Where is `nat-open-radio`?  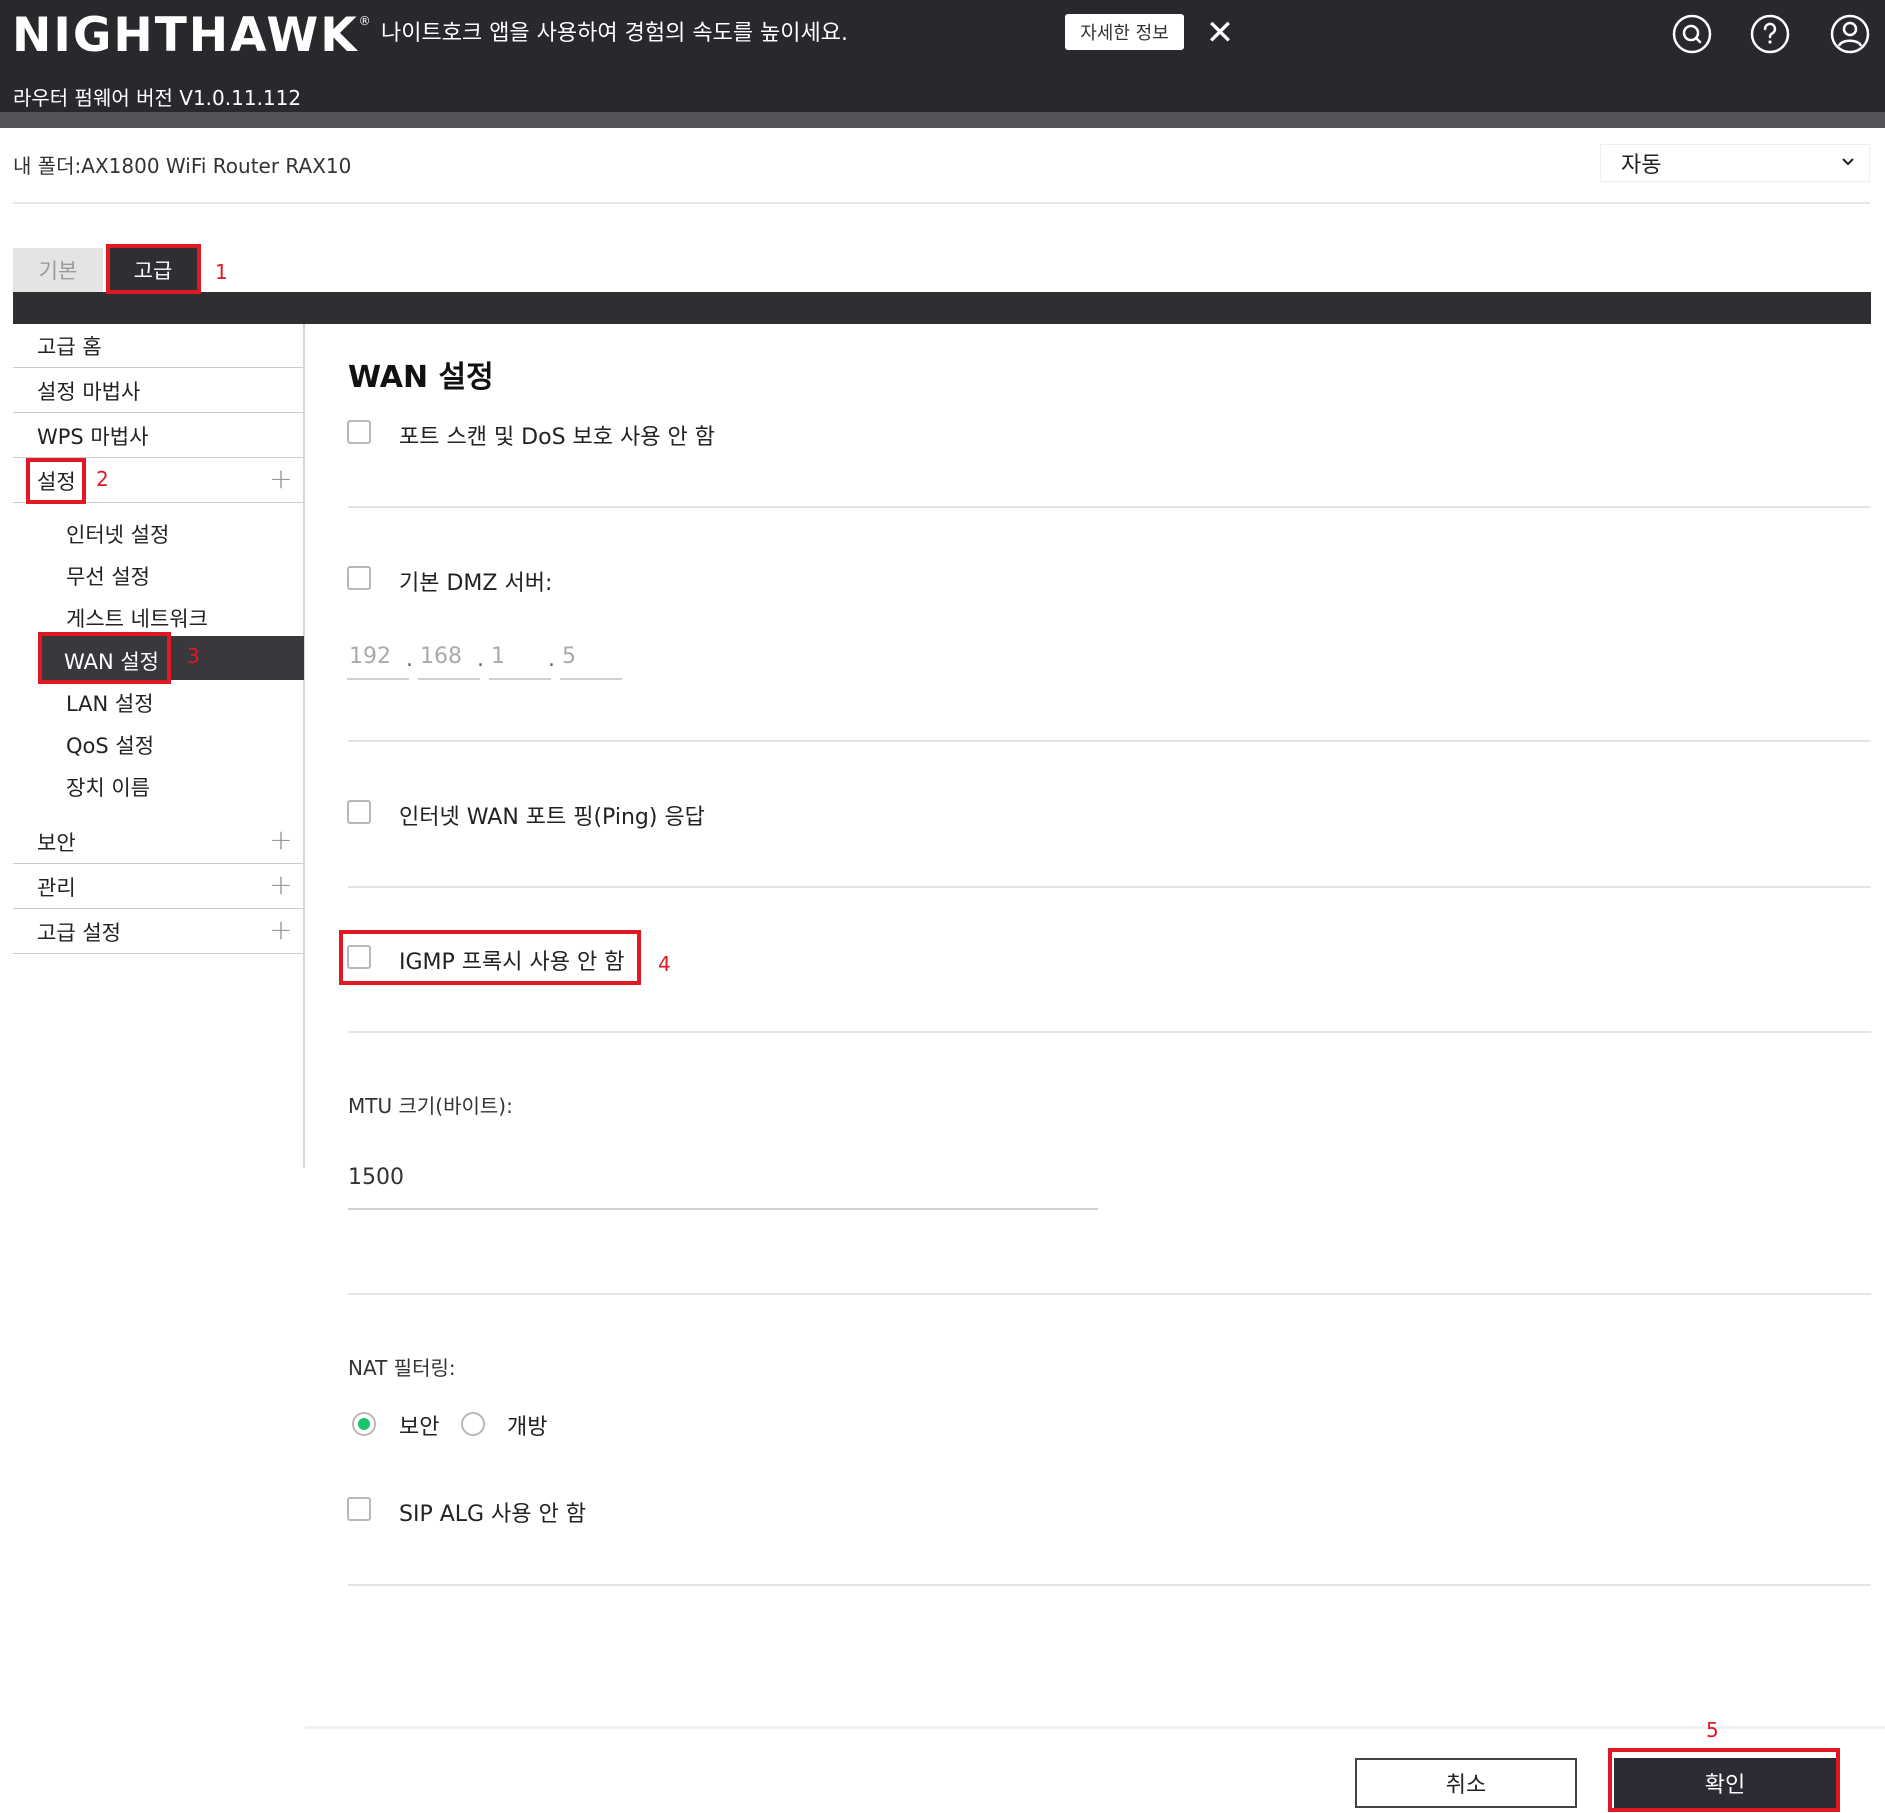 nat-open-radio is located at coordinates (473, 1424).